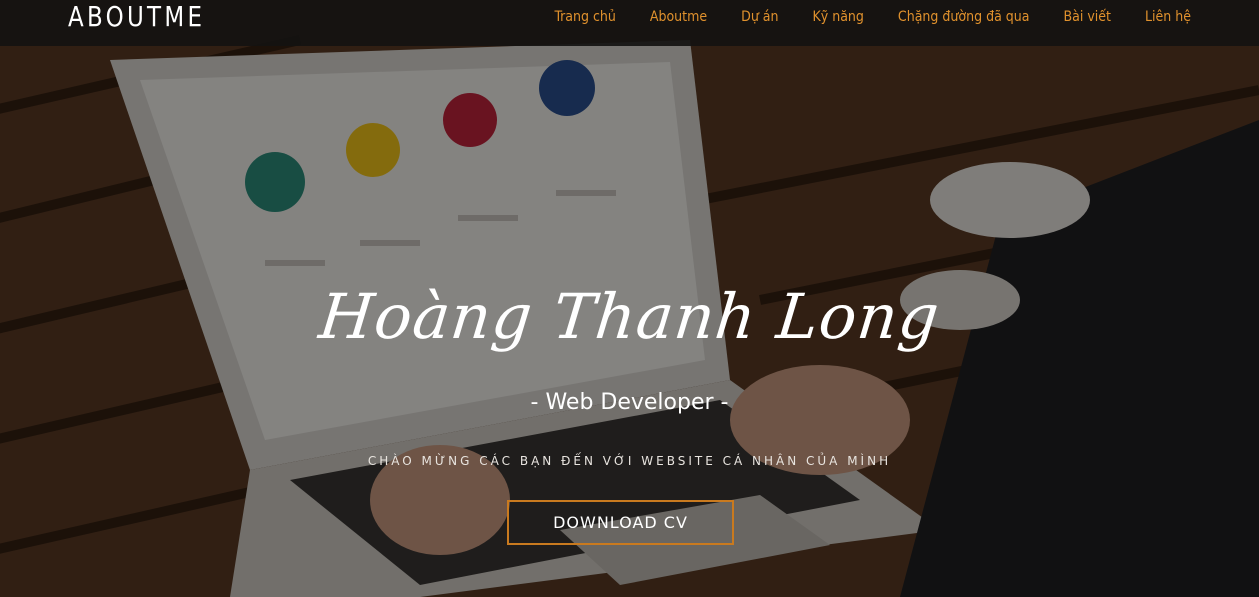 The width and height of the screenshot is (1259, 597). Describe the element at coordinates (838, 17) in the screenshot. I see `nav-item-ky-nang: Kỹ năng` at that location.